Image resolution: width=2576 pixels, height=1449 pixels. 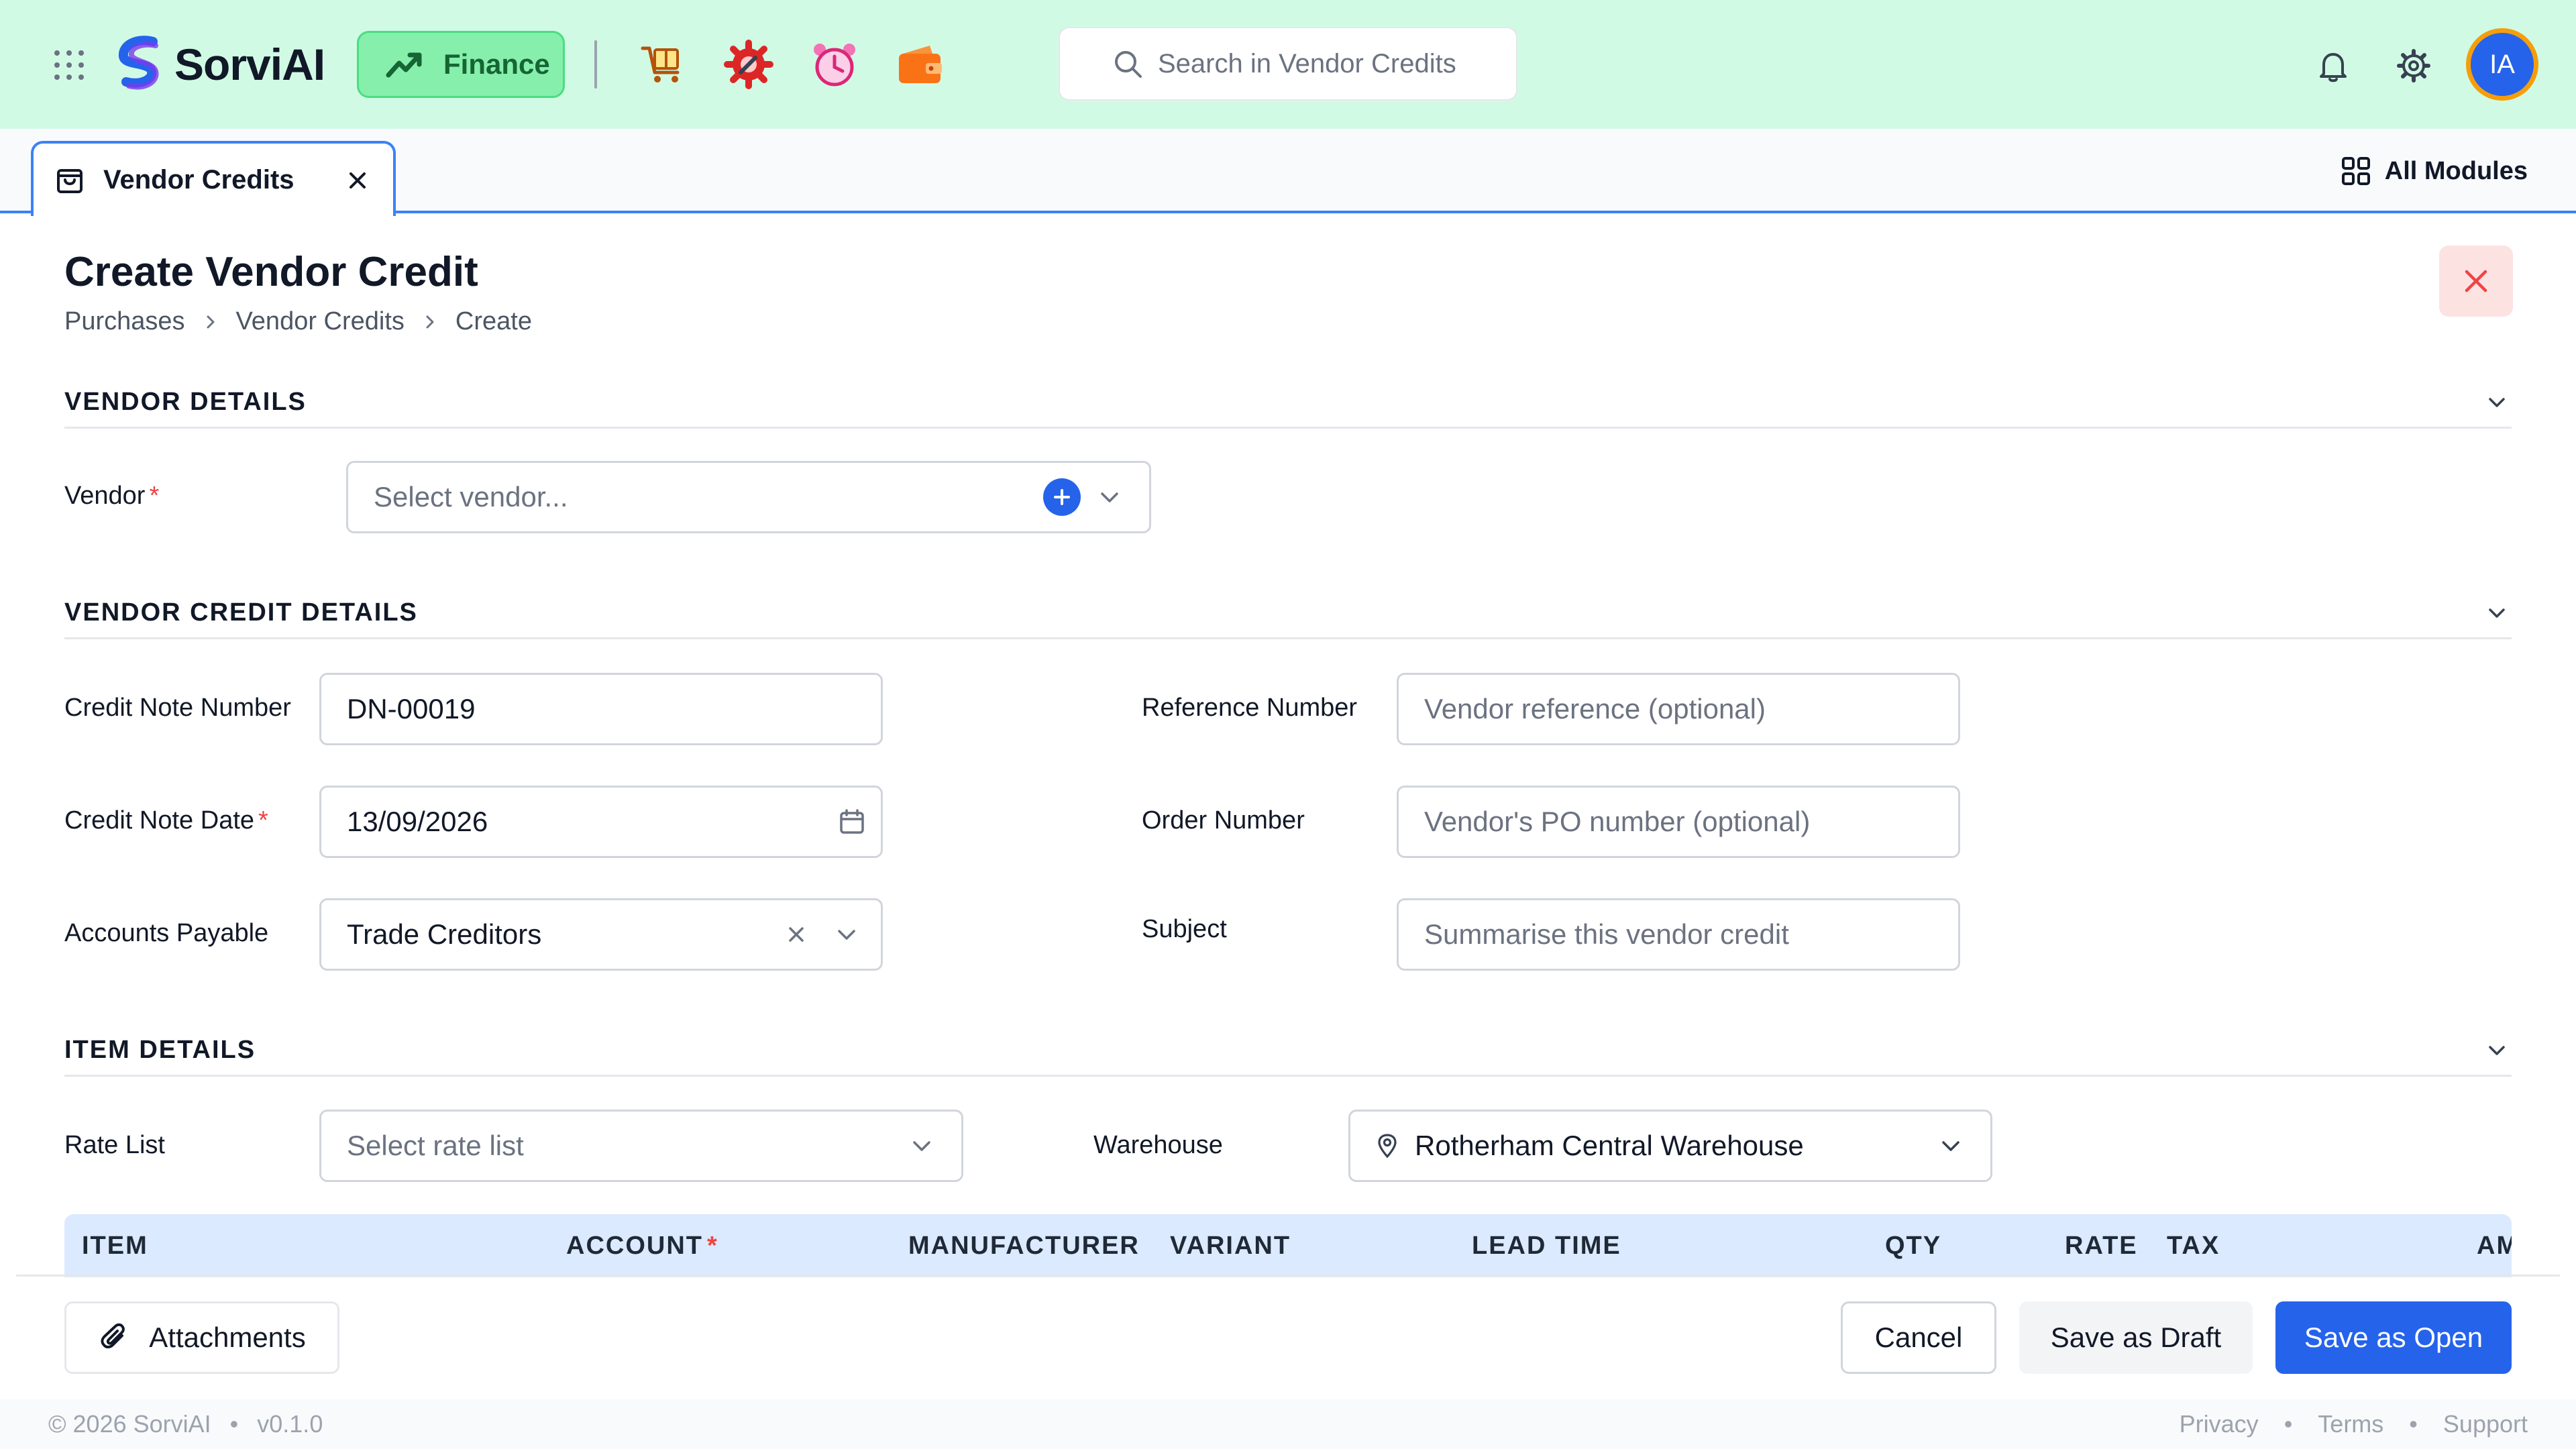 I want to click on plus-icon, so click(x=1062, y=497).